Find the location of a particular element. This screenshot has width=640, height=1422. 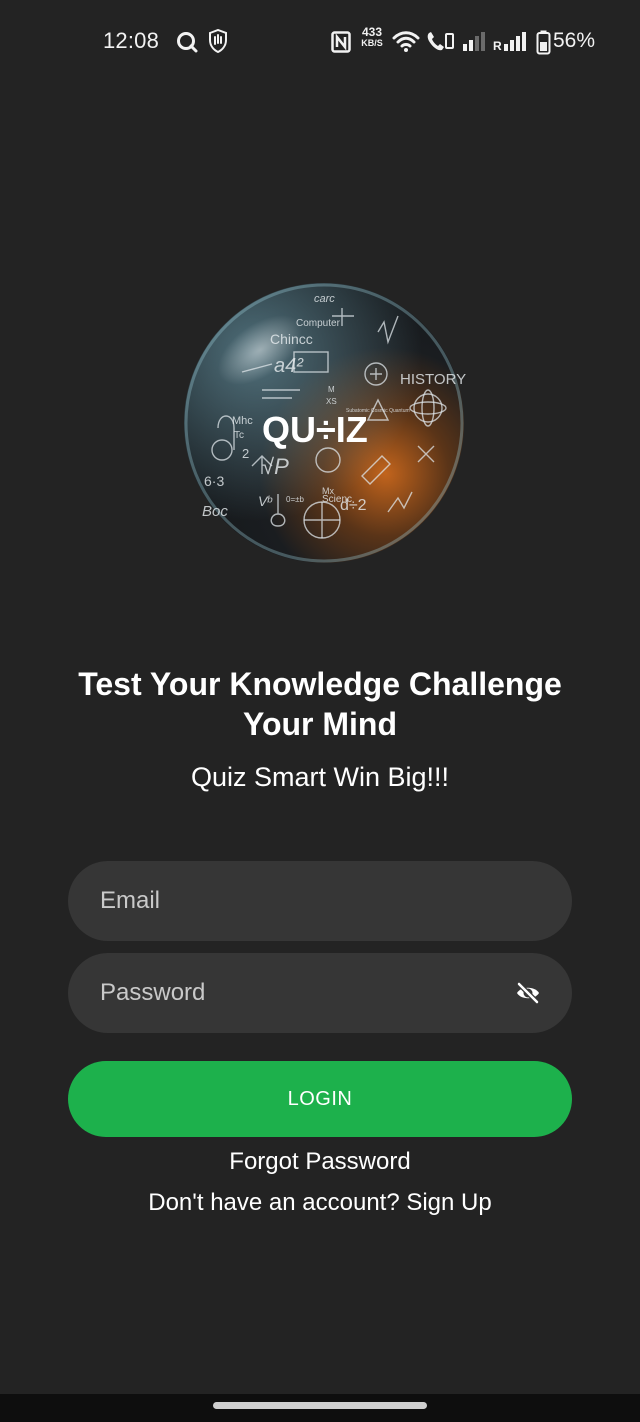

wifi-calling-icon is located at coordinates (440, 41).